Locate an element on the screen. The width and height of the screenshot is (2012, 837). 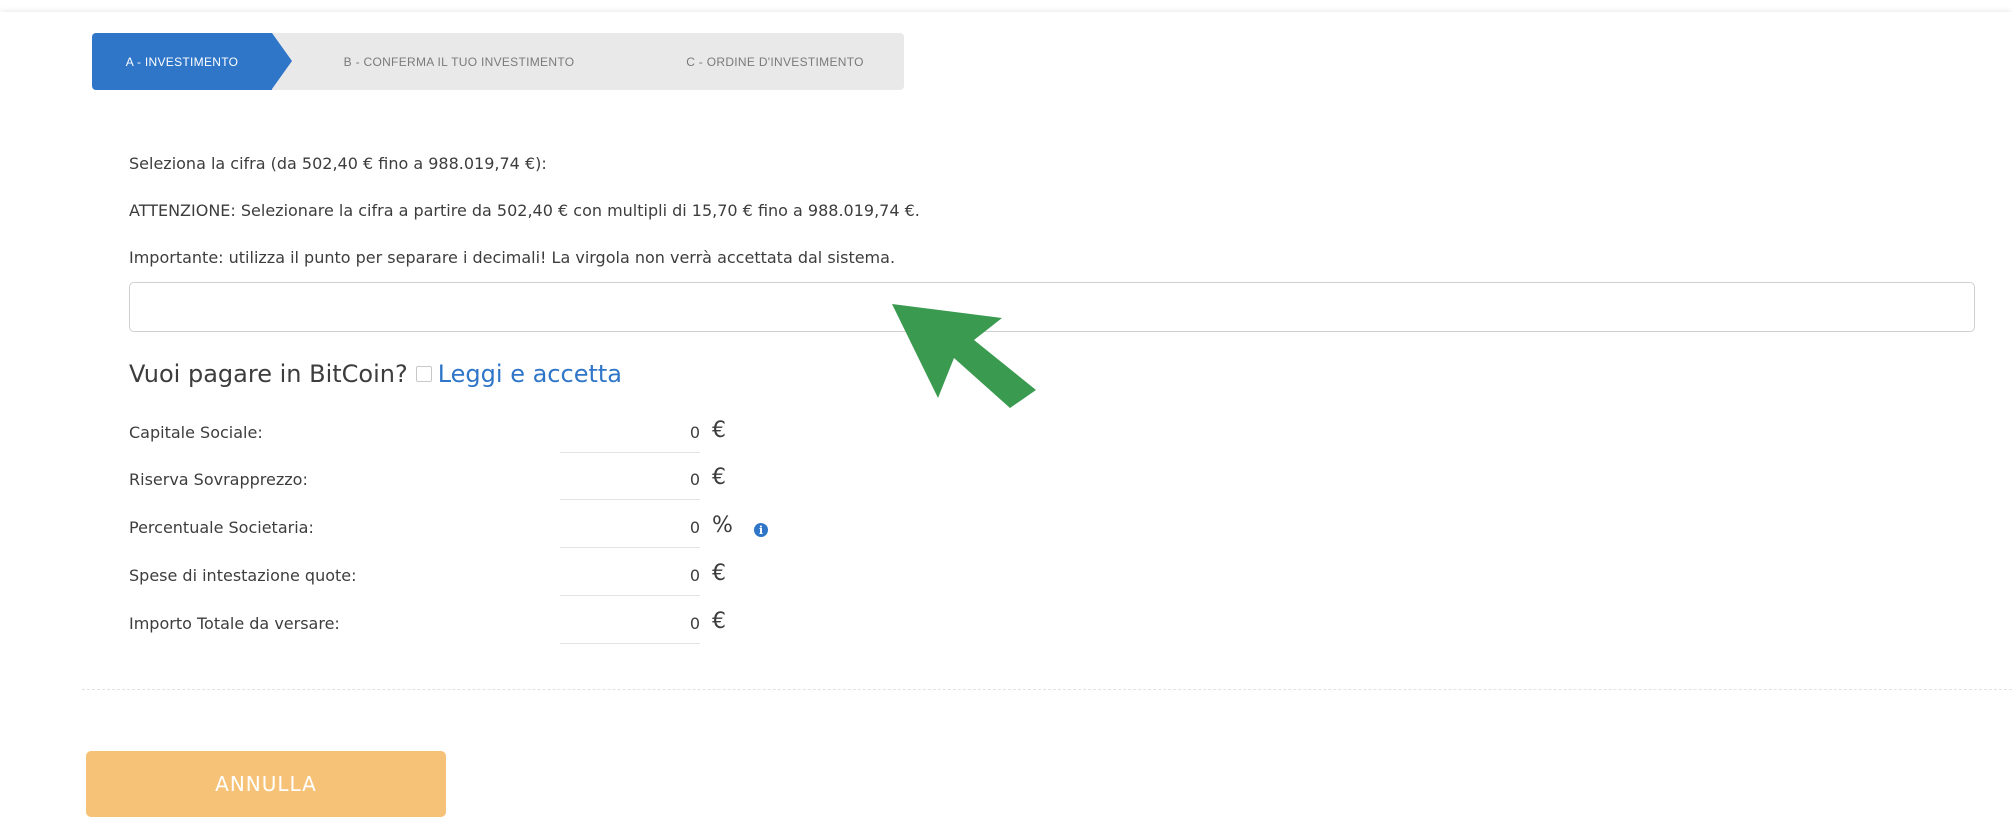
summary-label: Capitale Sociale: is located at coordinates (196, 432).